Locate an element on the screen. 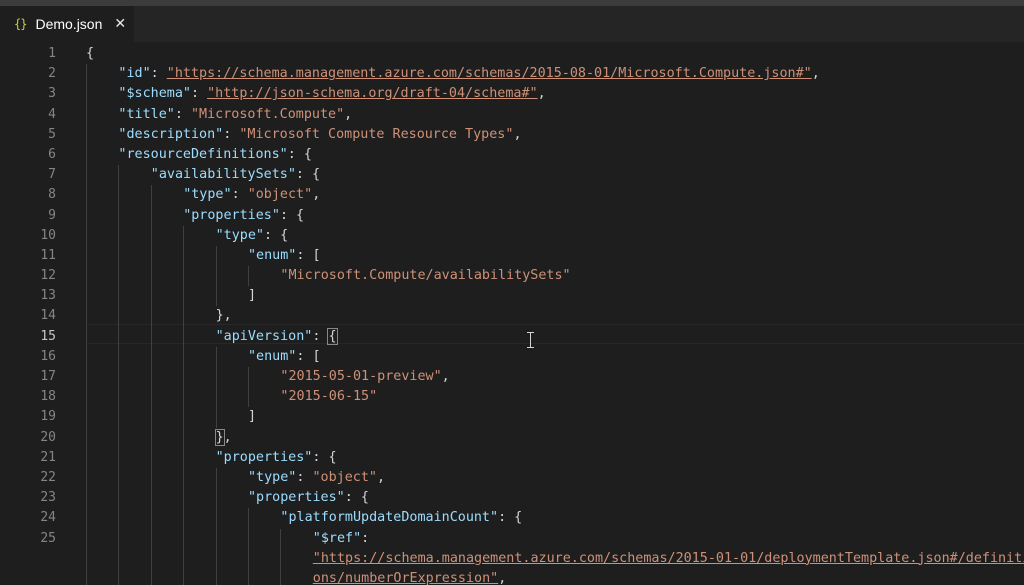 This screenshot has height=585, width=1024. json-key: "title" is located at coordinates (146, 114).